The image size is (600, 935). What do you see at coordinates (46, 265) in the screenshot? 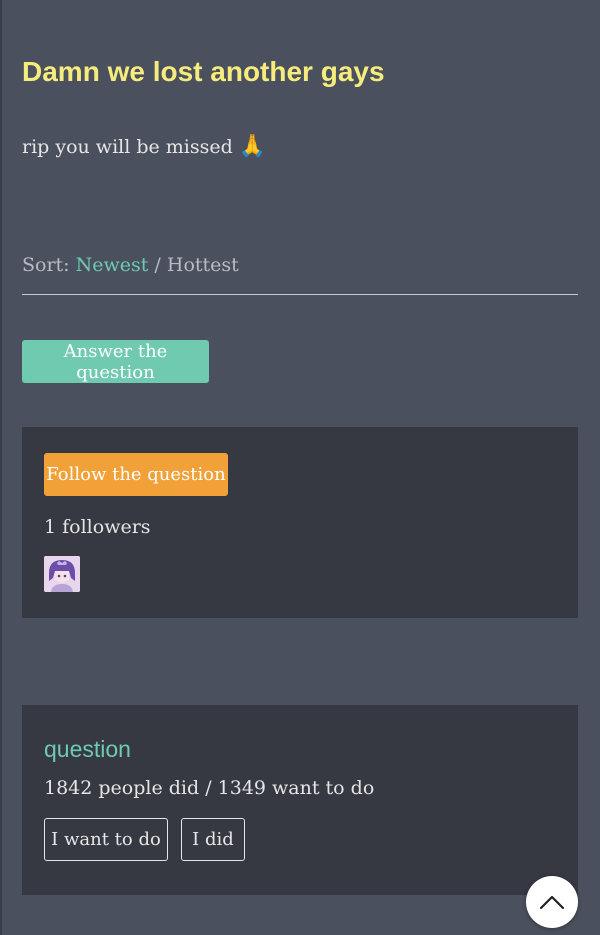
I see `sort-label: Sort:` at bounding box center [46, 265].